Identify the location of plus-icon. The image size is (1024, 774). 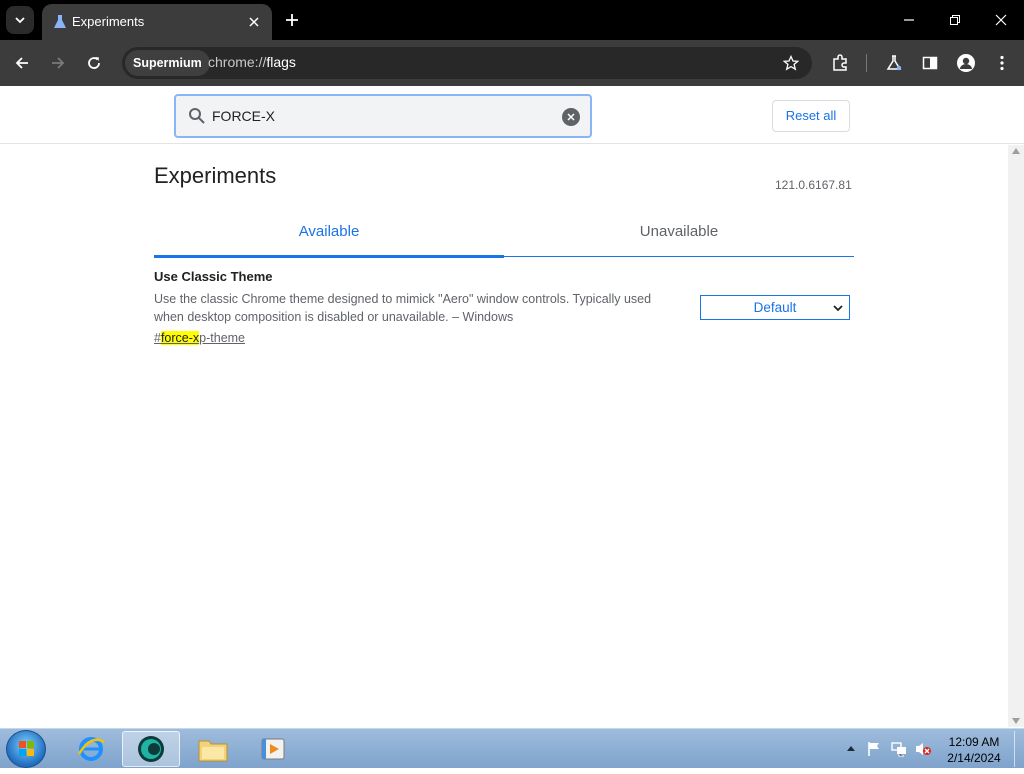
(292, 20).